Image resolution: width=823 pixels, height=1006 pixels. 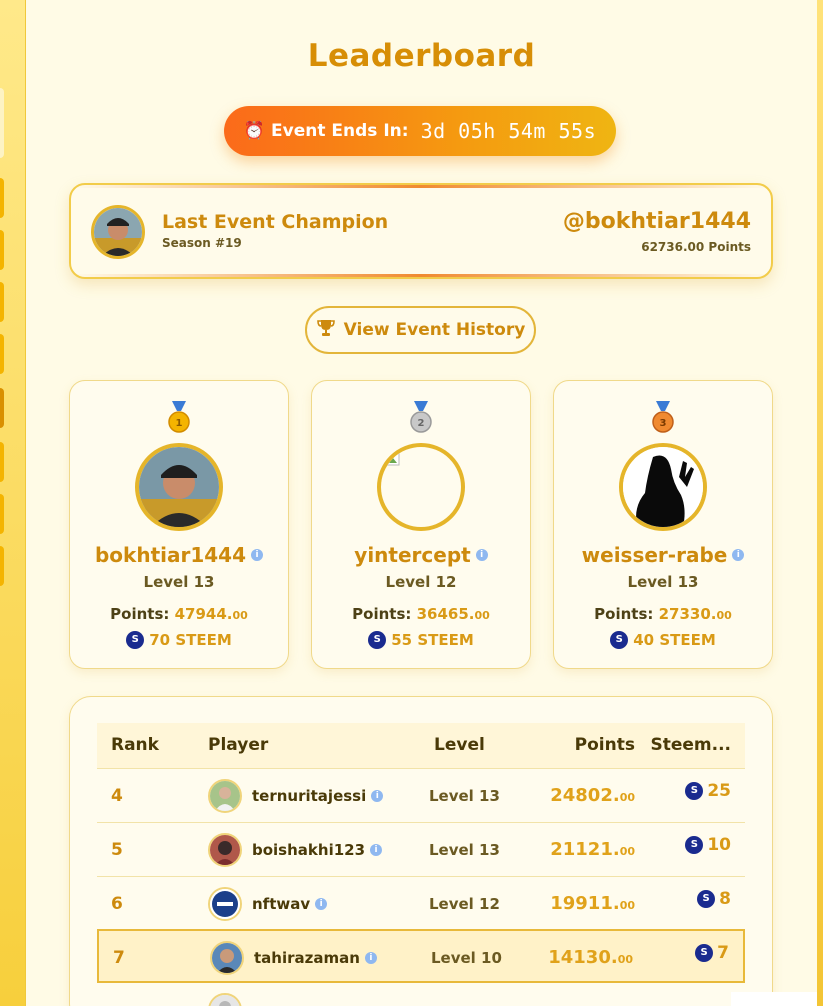 I want to click on player-name-text: nftwav, so click(x=281, y=904).